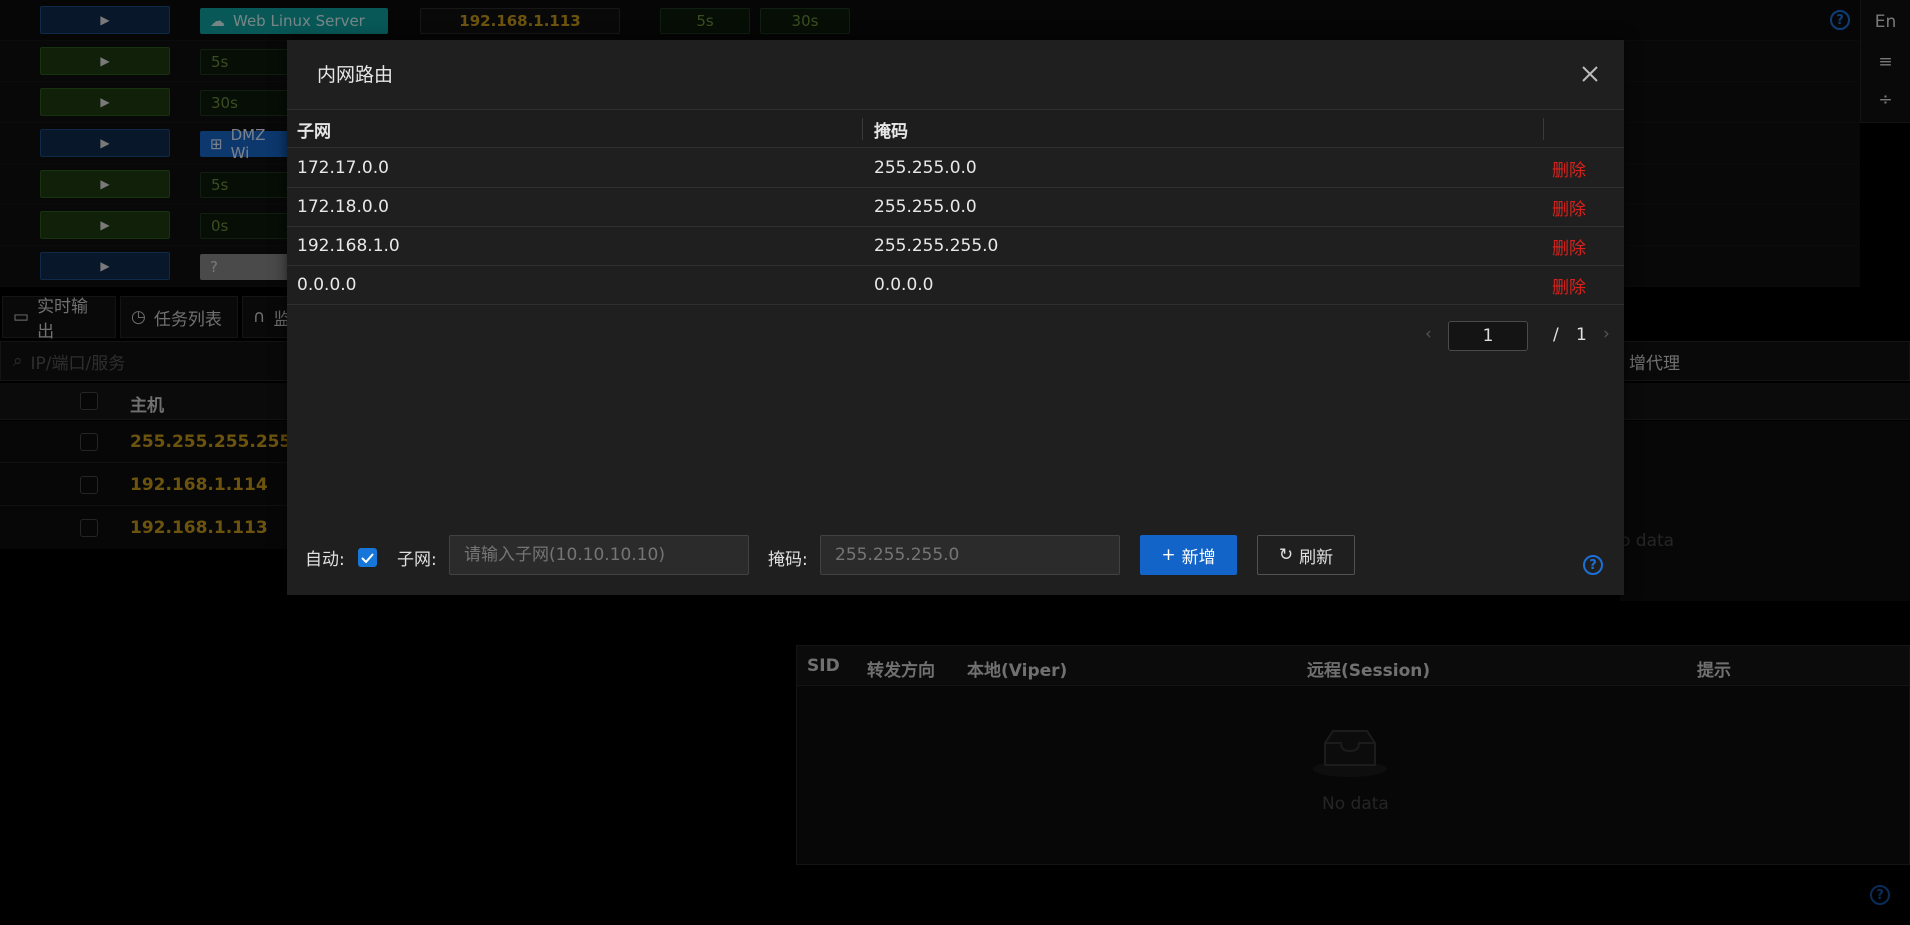 The width and height of the screenshot is (1910, 925). Describe the element at coordinates (891, 132) in the screenshot. I see `mask-column-header: 掩码` at that location.